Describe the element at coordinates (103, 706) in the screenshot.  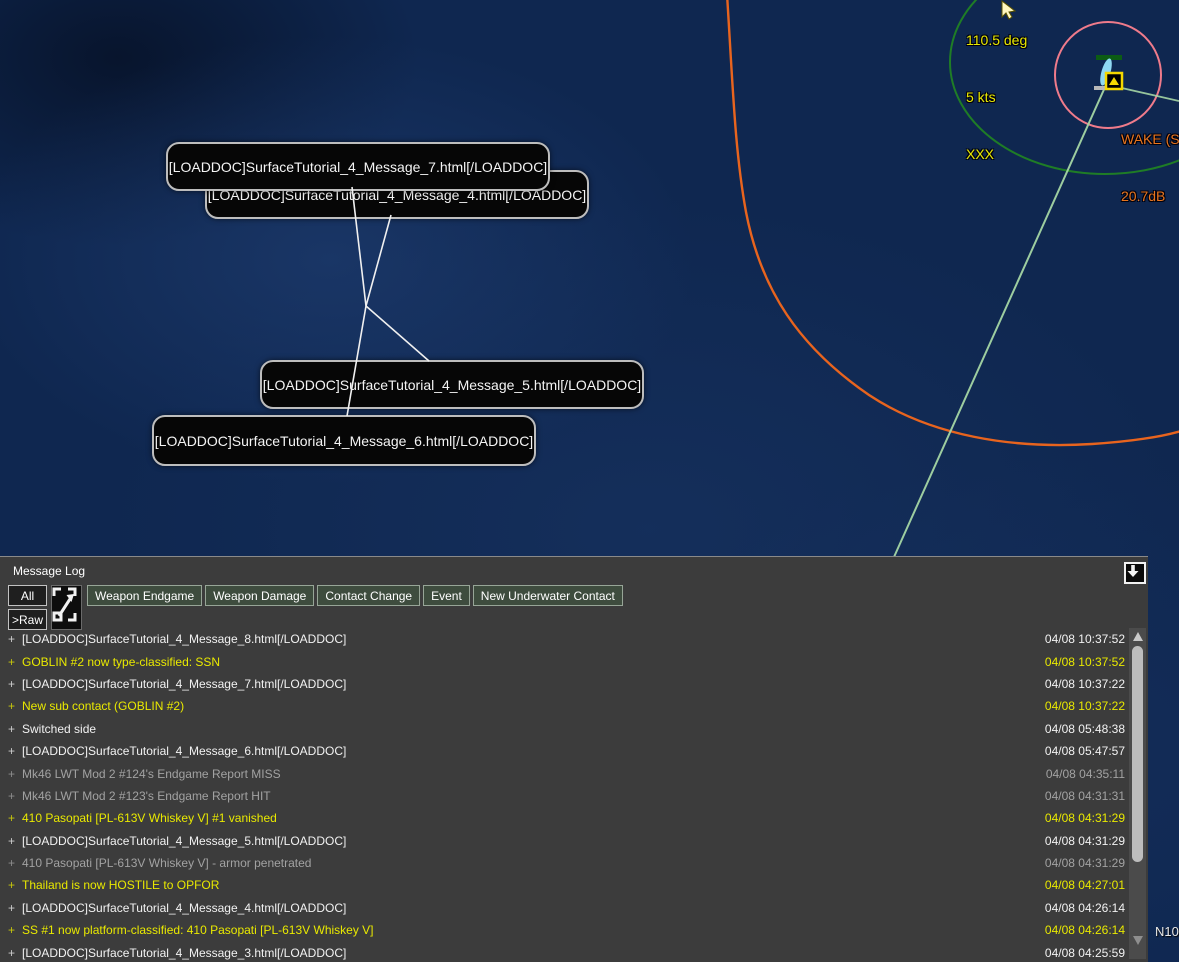
I see `log-message: New sub contact (GOBLIN #2)` at that location.